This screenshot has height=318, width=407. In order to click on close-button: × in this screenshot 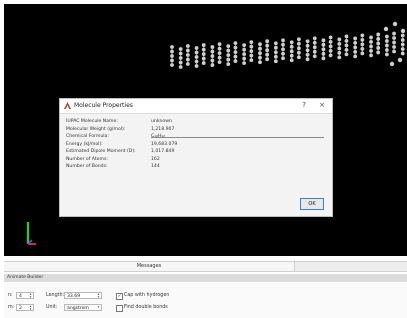, I will do `click(322, 105)`.